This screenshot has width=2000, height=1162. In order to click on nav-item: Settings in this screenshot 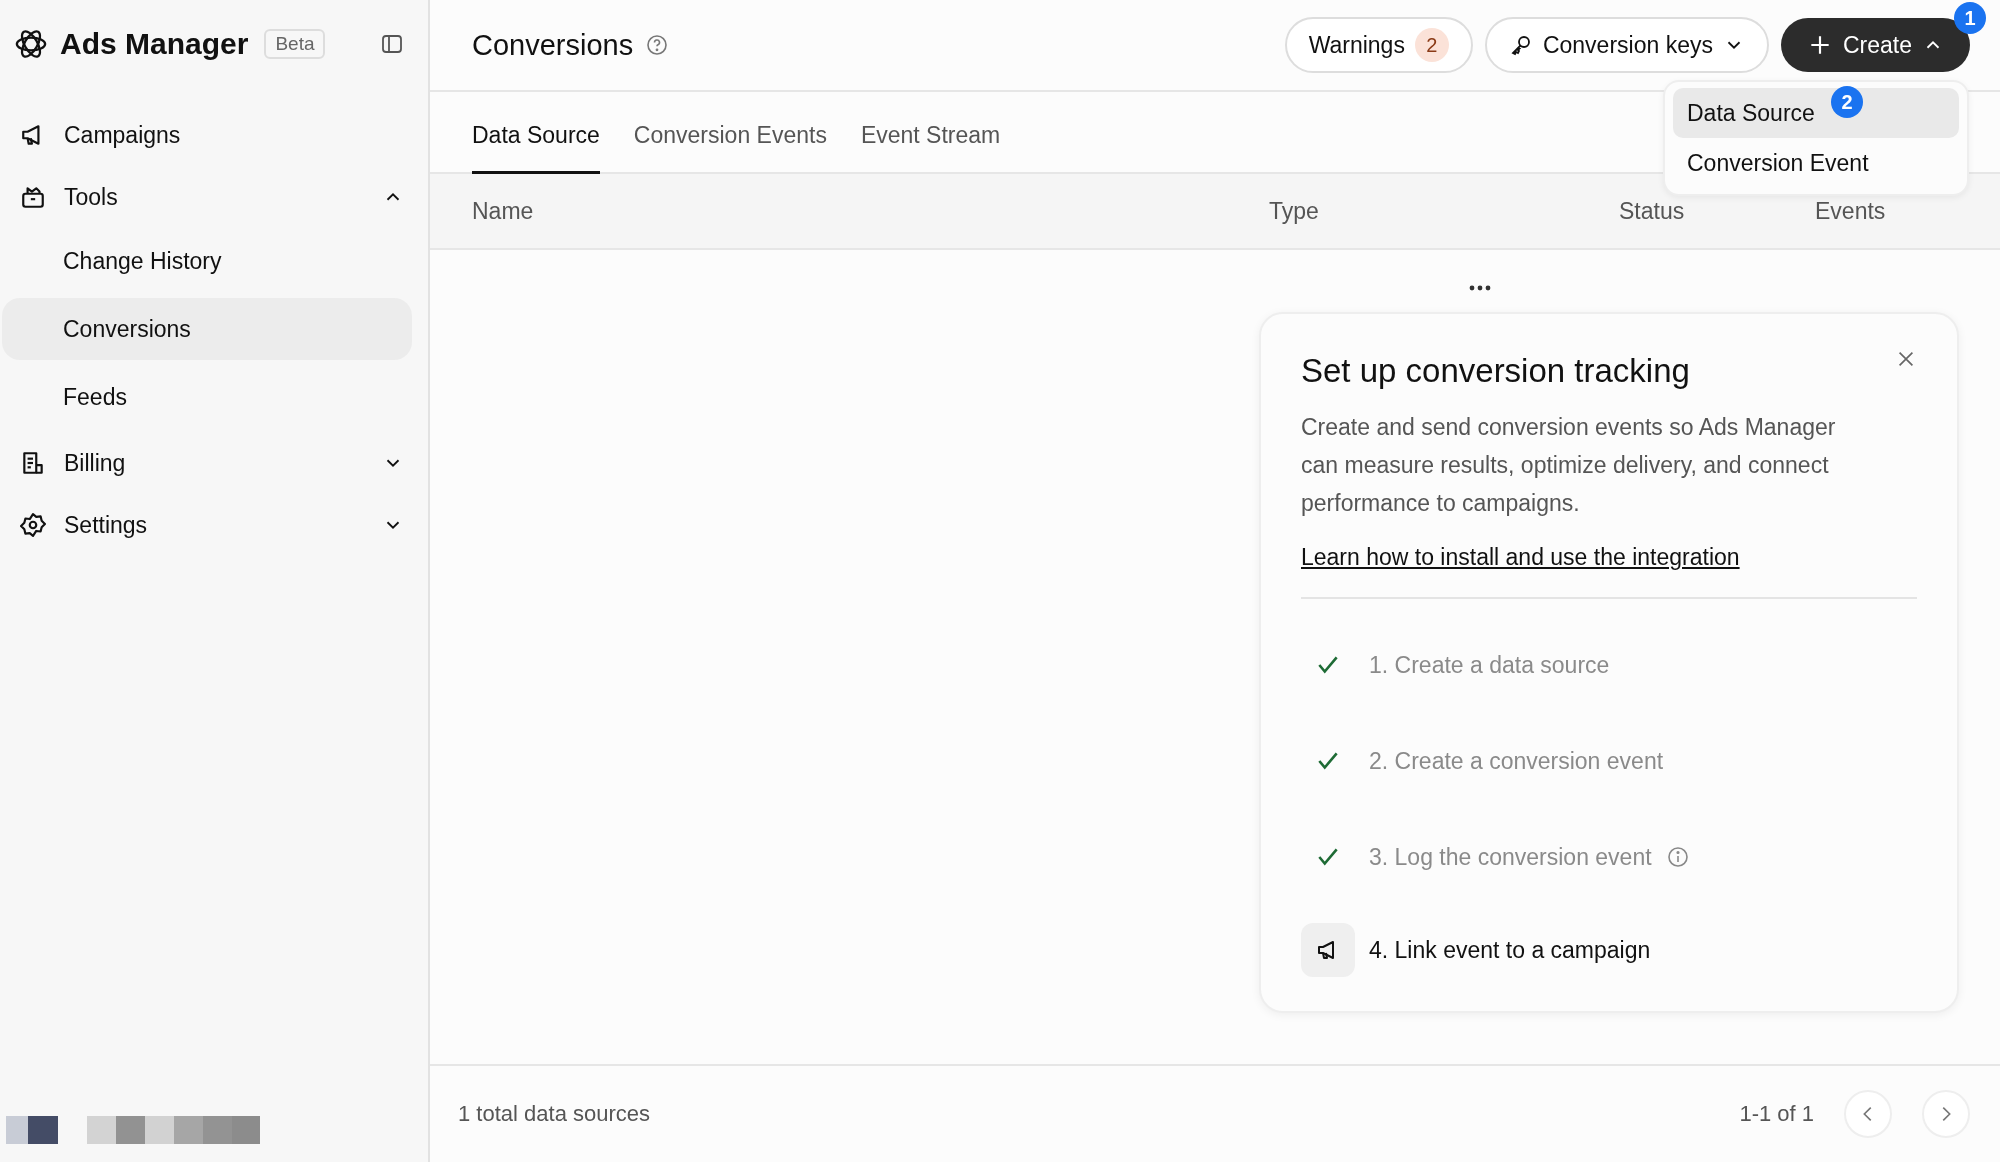, I will do `click(214, 525)`.